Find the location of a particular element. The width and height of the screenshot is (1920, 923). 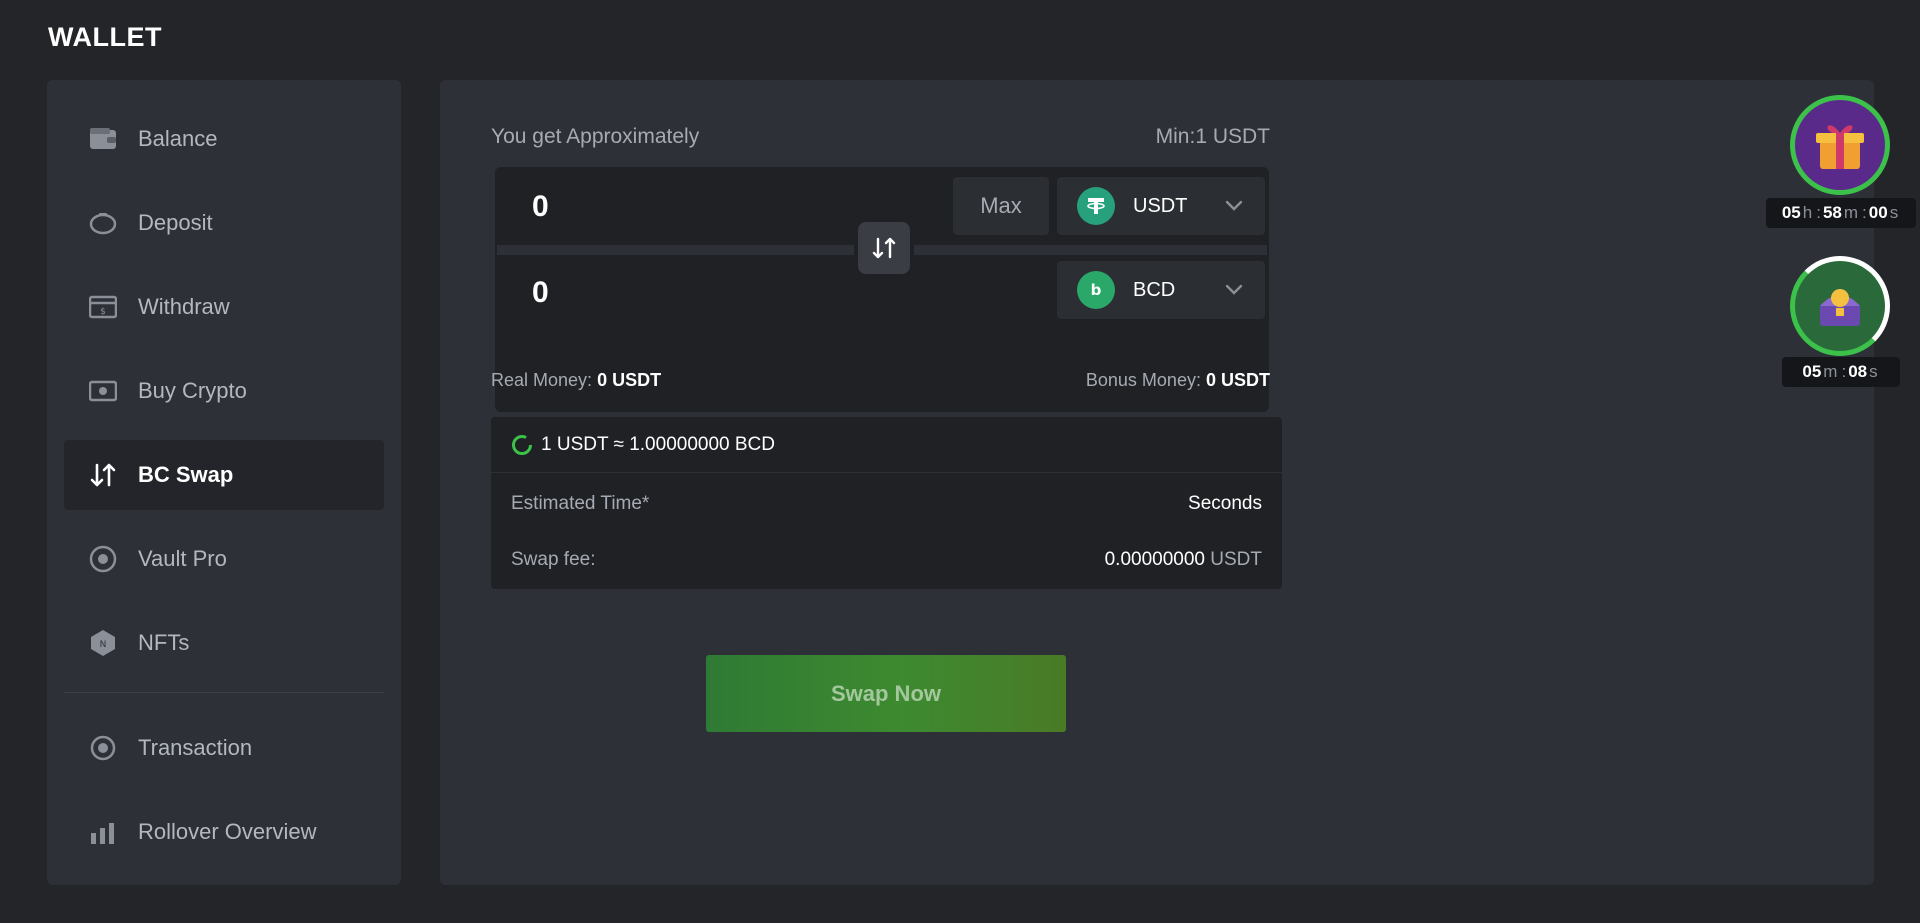

gift-countdown-timer: 05 h : 58 m : 00 s is located at coordinates (1841, 213).